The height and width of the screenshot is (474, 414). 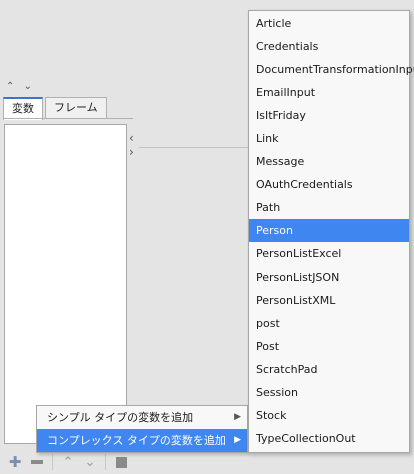 I want to click on panel-tabs: 変数 フレーム, so click(x=56, y=108).